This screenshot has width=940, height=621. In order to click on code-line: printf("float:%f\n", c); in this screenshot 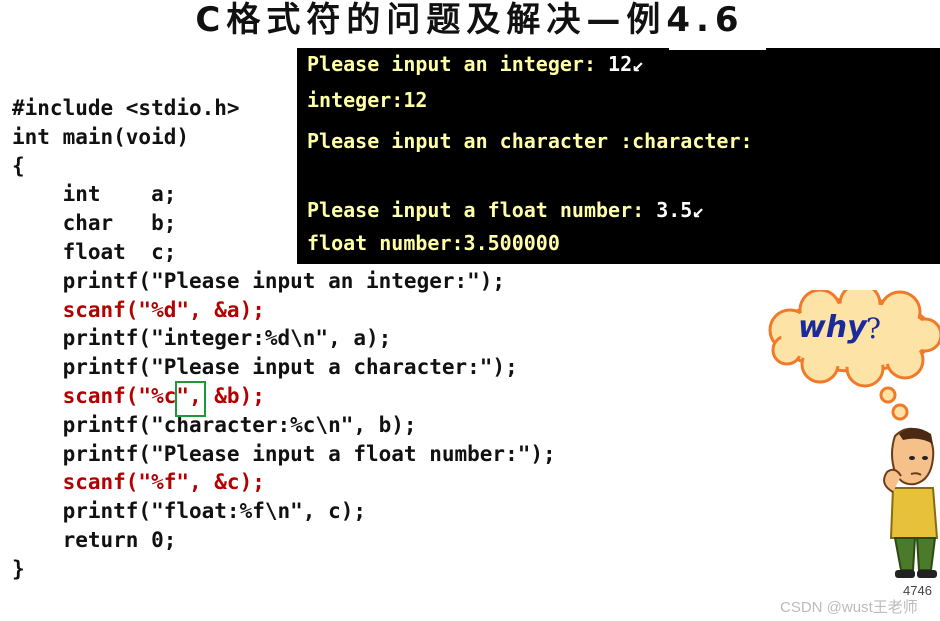, I will do `click(189, 511)`.